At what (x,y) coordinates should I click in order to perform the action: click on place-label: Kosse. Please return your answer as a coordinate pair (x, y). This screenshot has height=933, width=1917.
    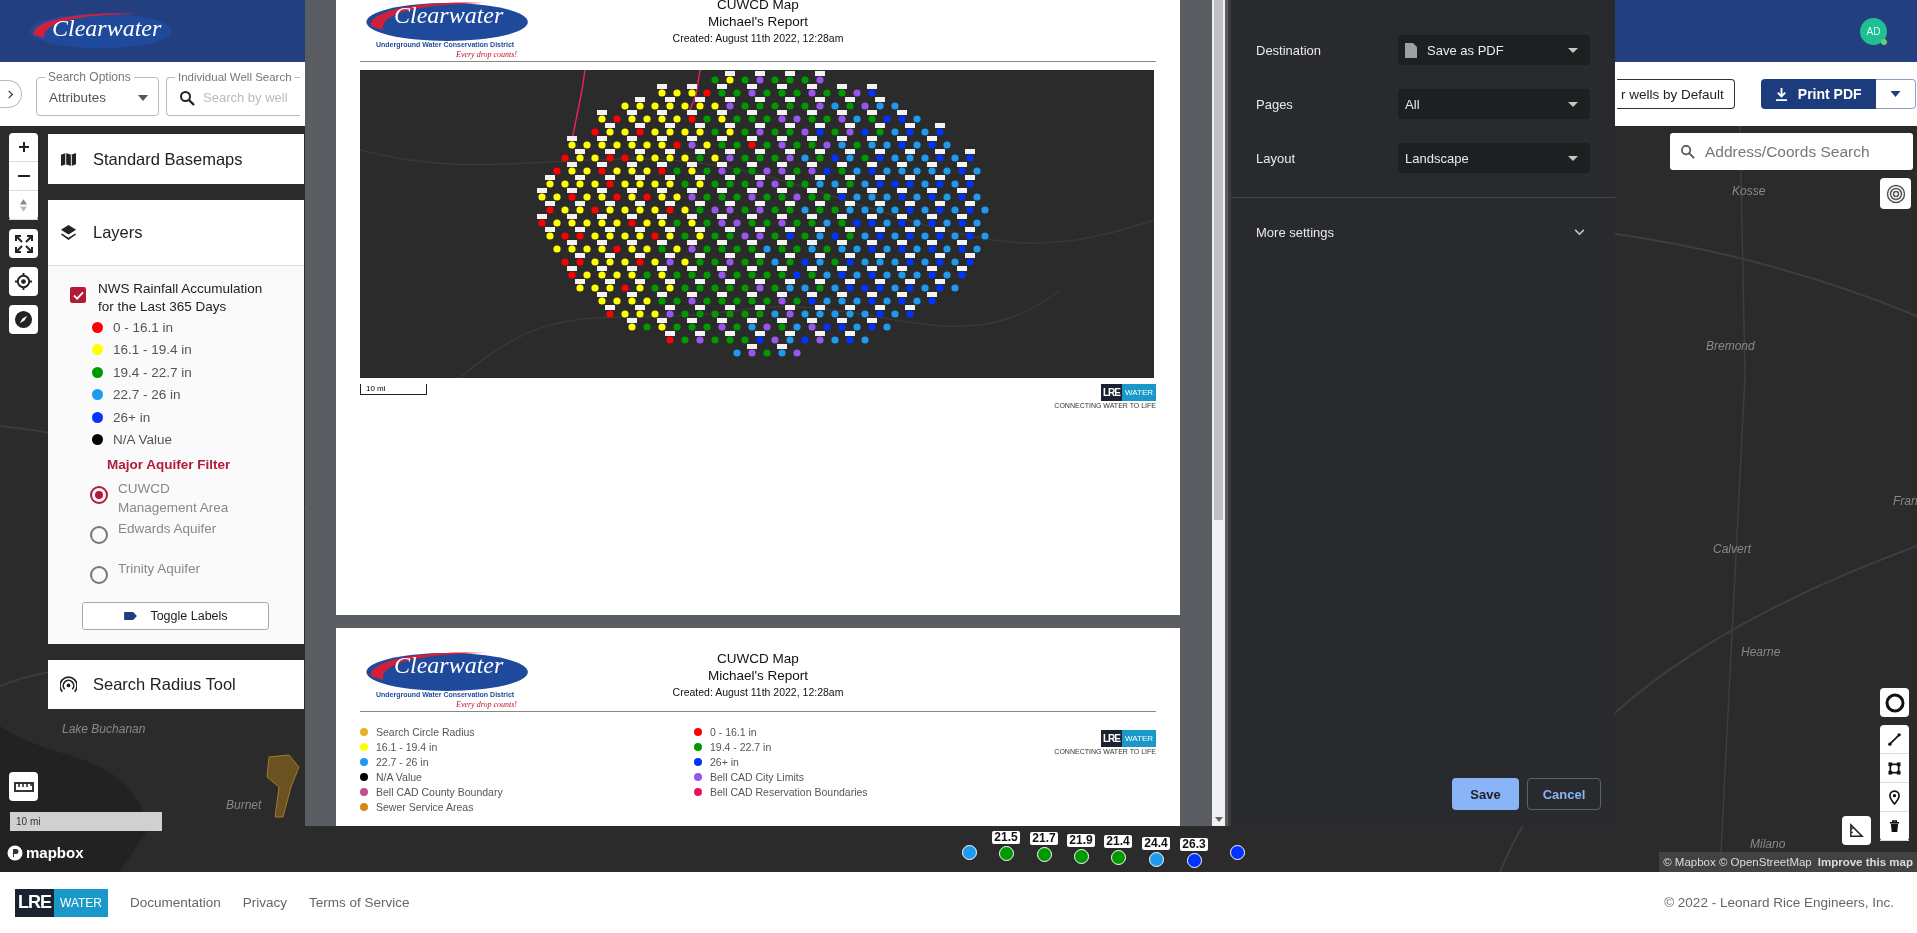
    Looking at the image, I should click on (1749, 191).